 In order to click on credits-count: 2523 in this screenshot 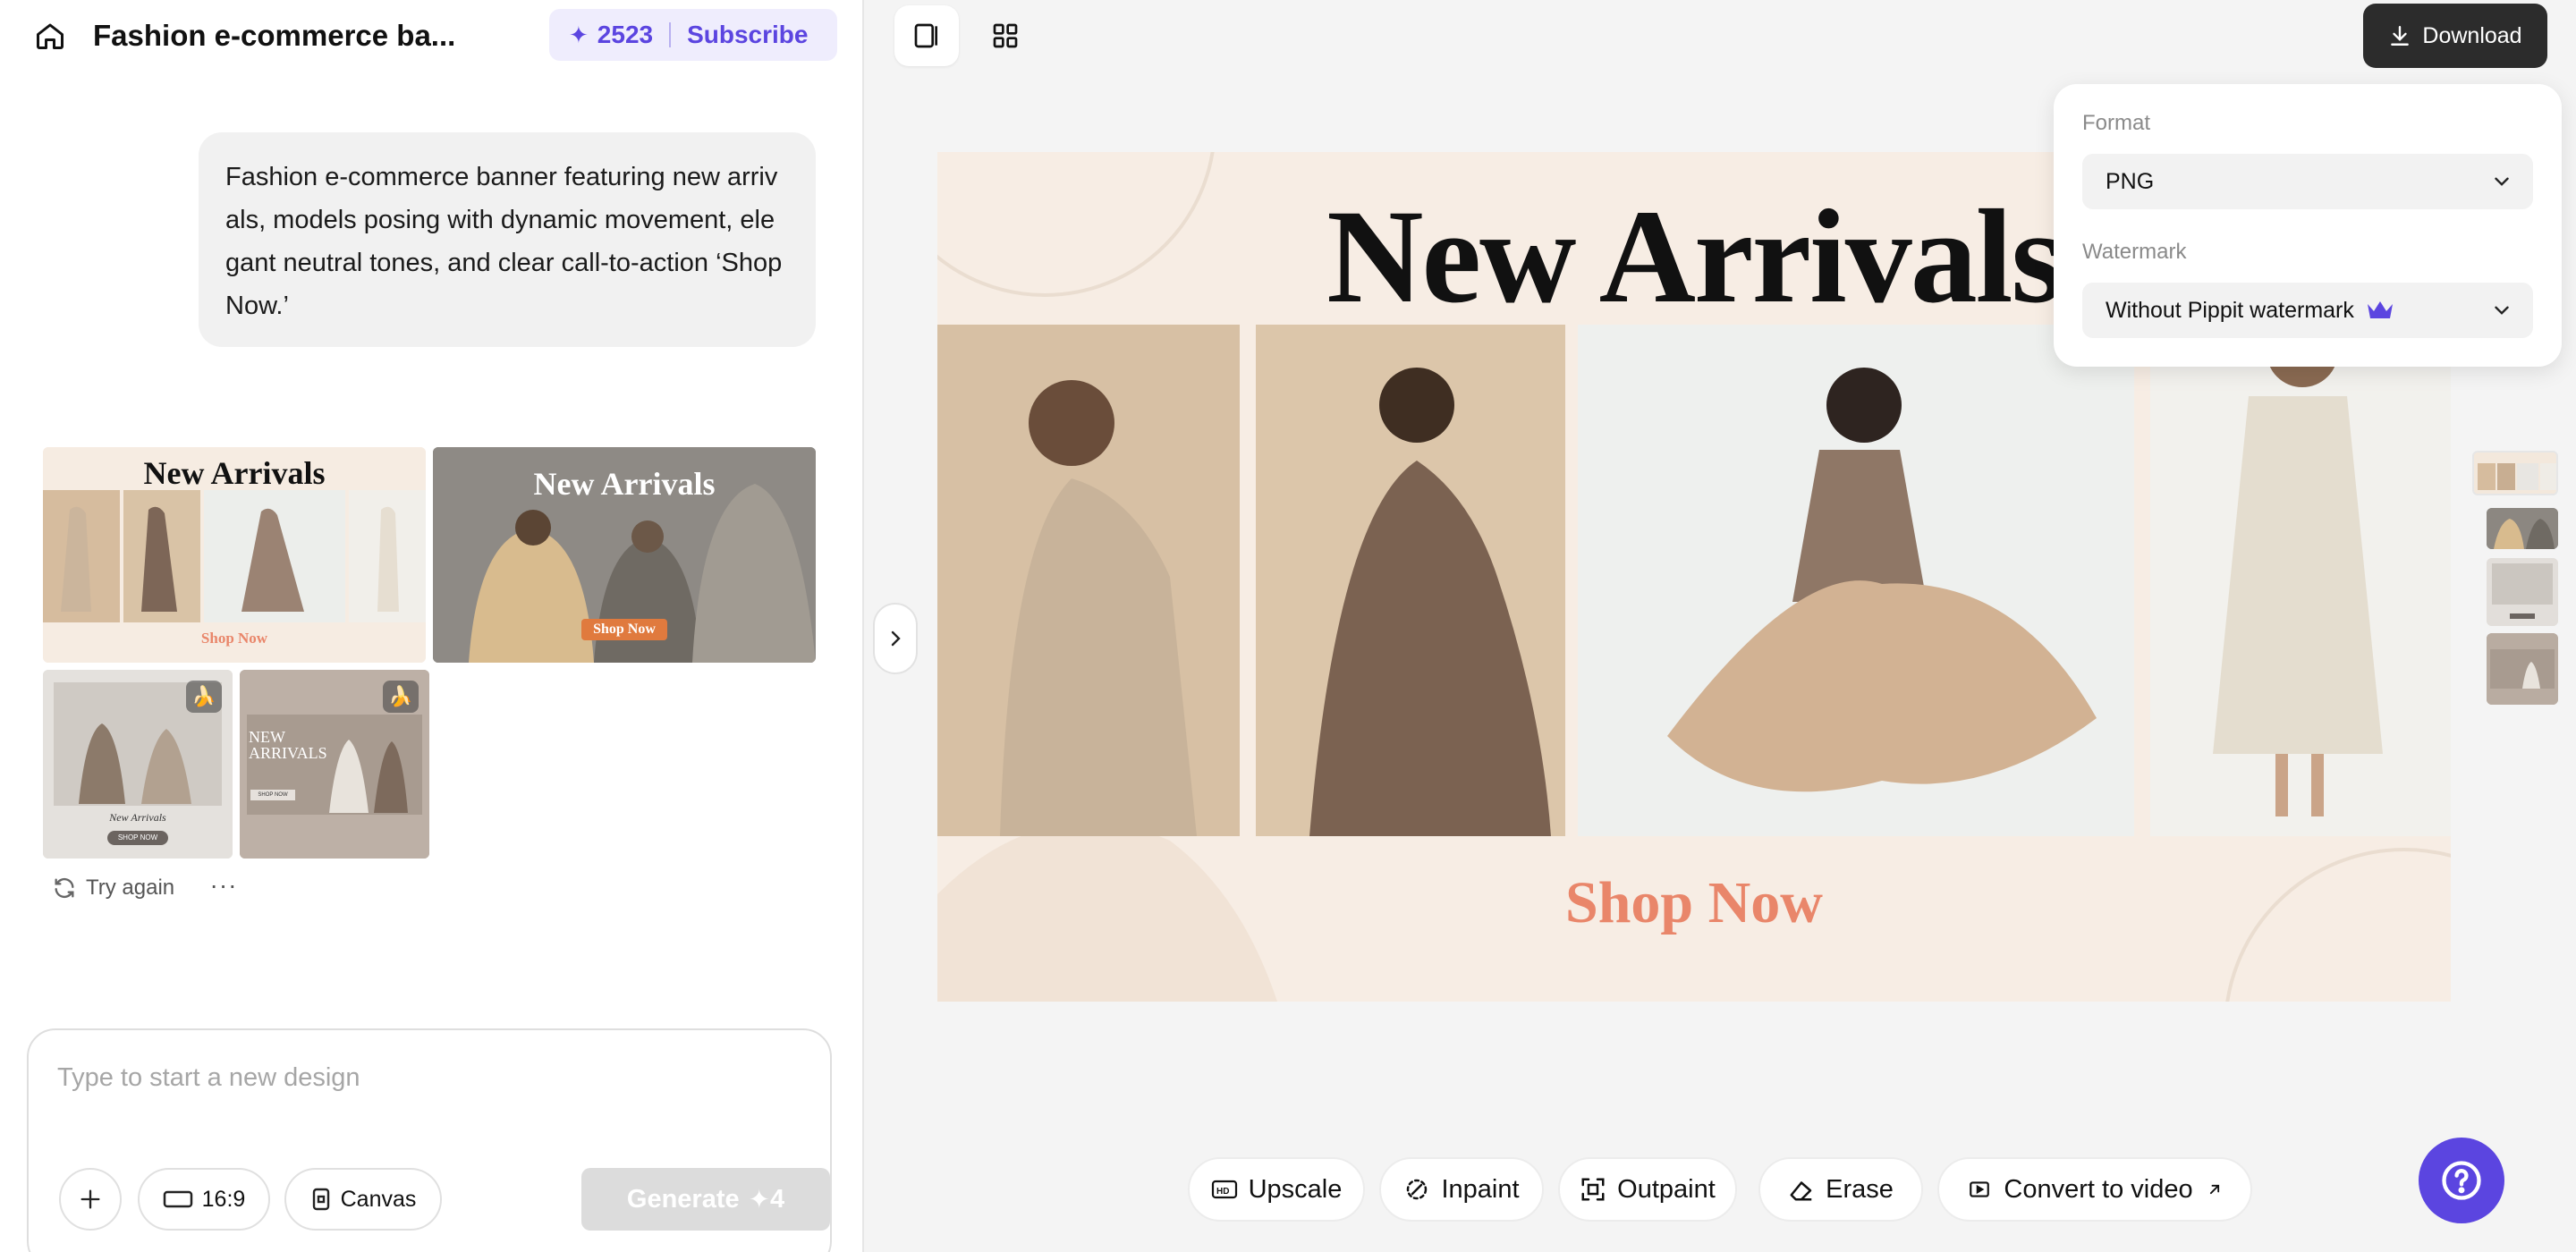, I will do `click(625, 34)`.